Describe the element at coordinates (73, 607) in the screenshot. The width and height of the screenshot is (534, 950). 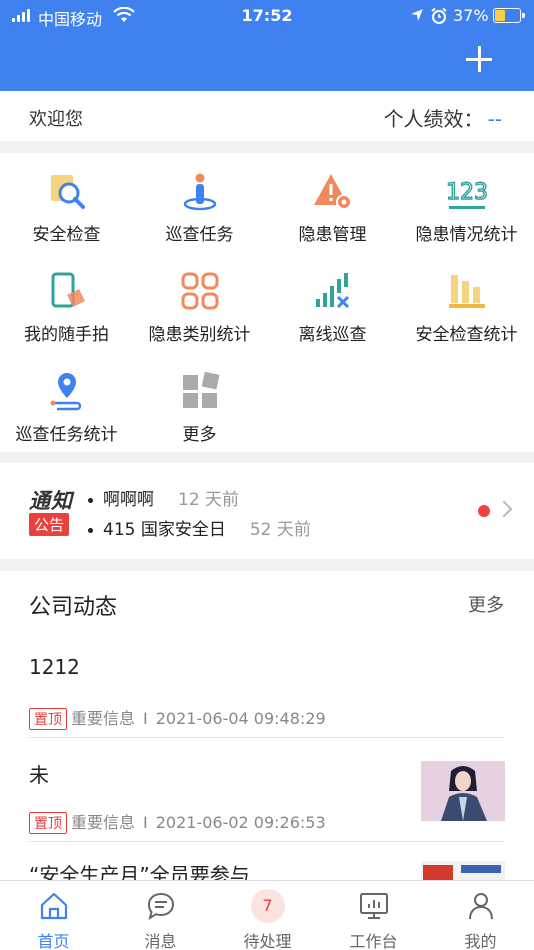
I see `section-title: 公司动态` at that location.